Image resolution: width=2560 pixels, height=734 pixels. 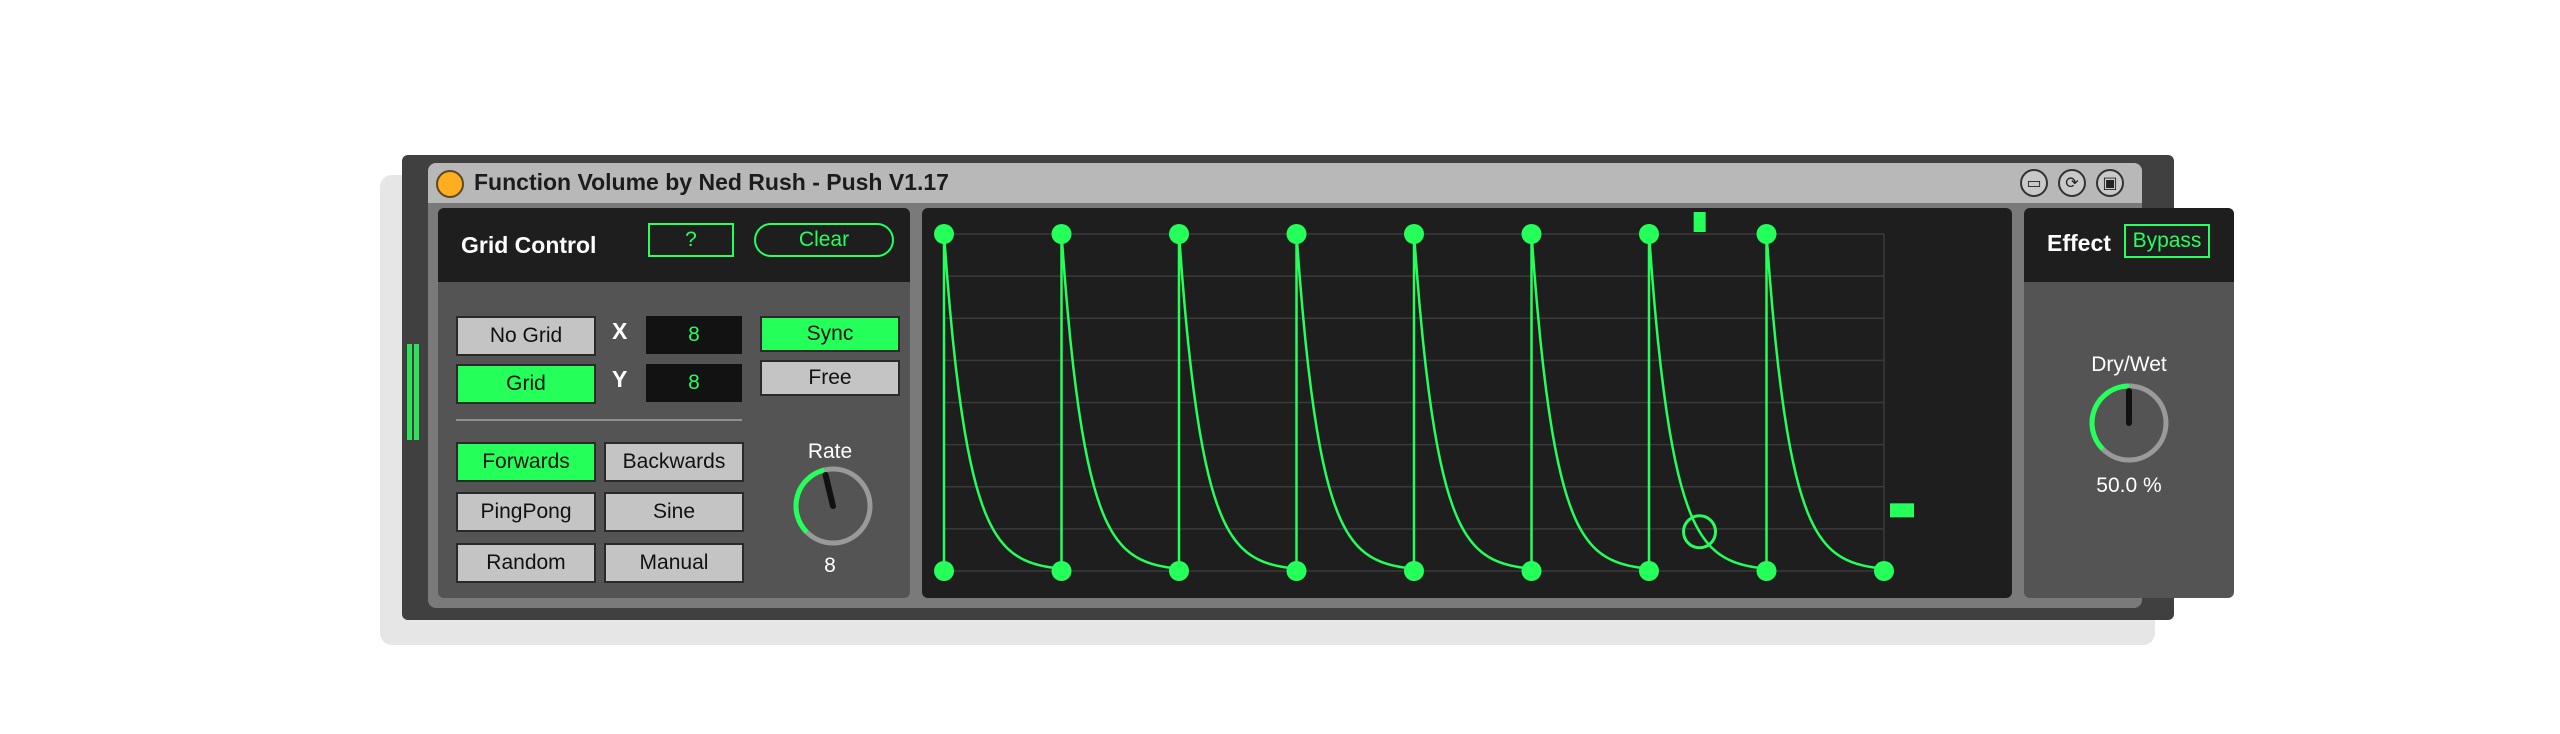 What do you see at coordinates (691, 240) in the screenshot?
I see `help-button: ?` at bounding box center [691, 240].